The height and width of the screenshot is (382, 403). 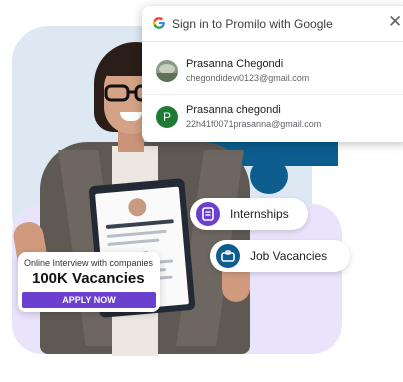 What do you see at coordinates (289, 256) in the screenshot?
I see `job-vacancies-chip-label: Job Vacancies` at bounding box center [289, 256].